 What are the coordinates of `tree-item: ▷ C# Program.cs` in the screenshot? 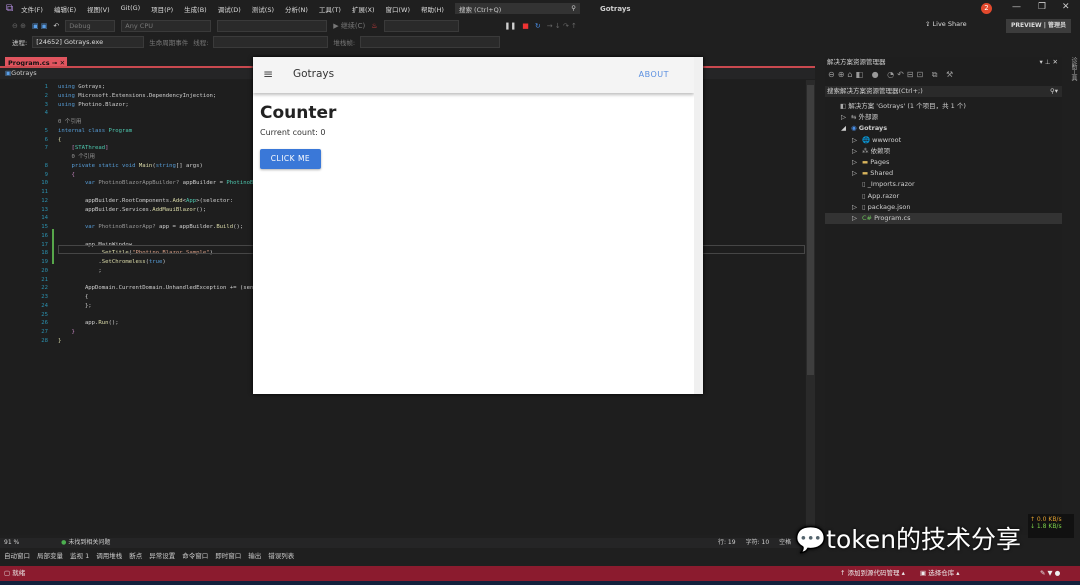 It's located at (943, 218).